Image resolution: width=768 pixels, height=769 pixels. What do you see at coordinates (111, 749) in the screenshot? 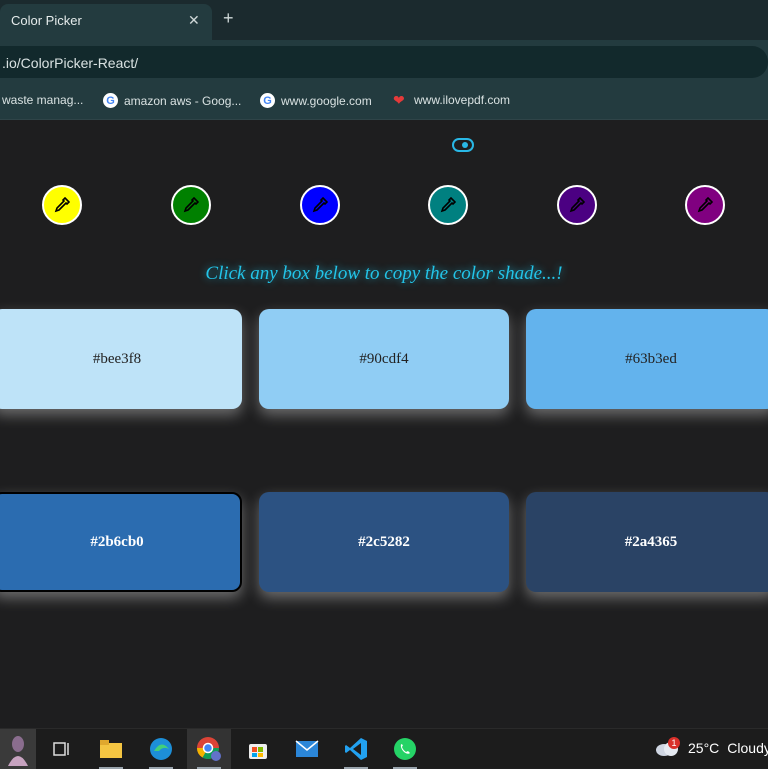
I see `file-explorer-icon` at bounding box center [111, 749].